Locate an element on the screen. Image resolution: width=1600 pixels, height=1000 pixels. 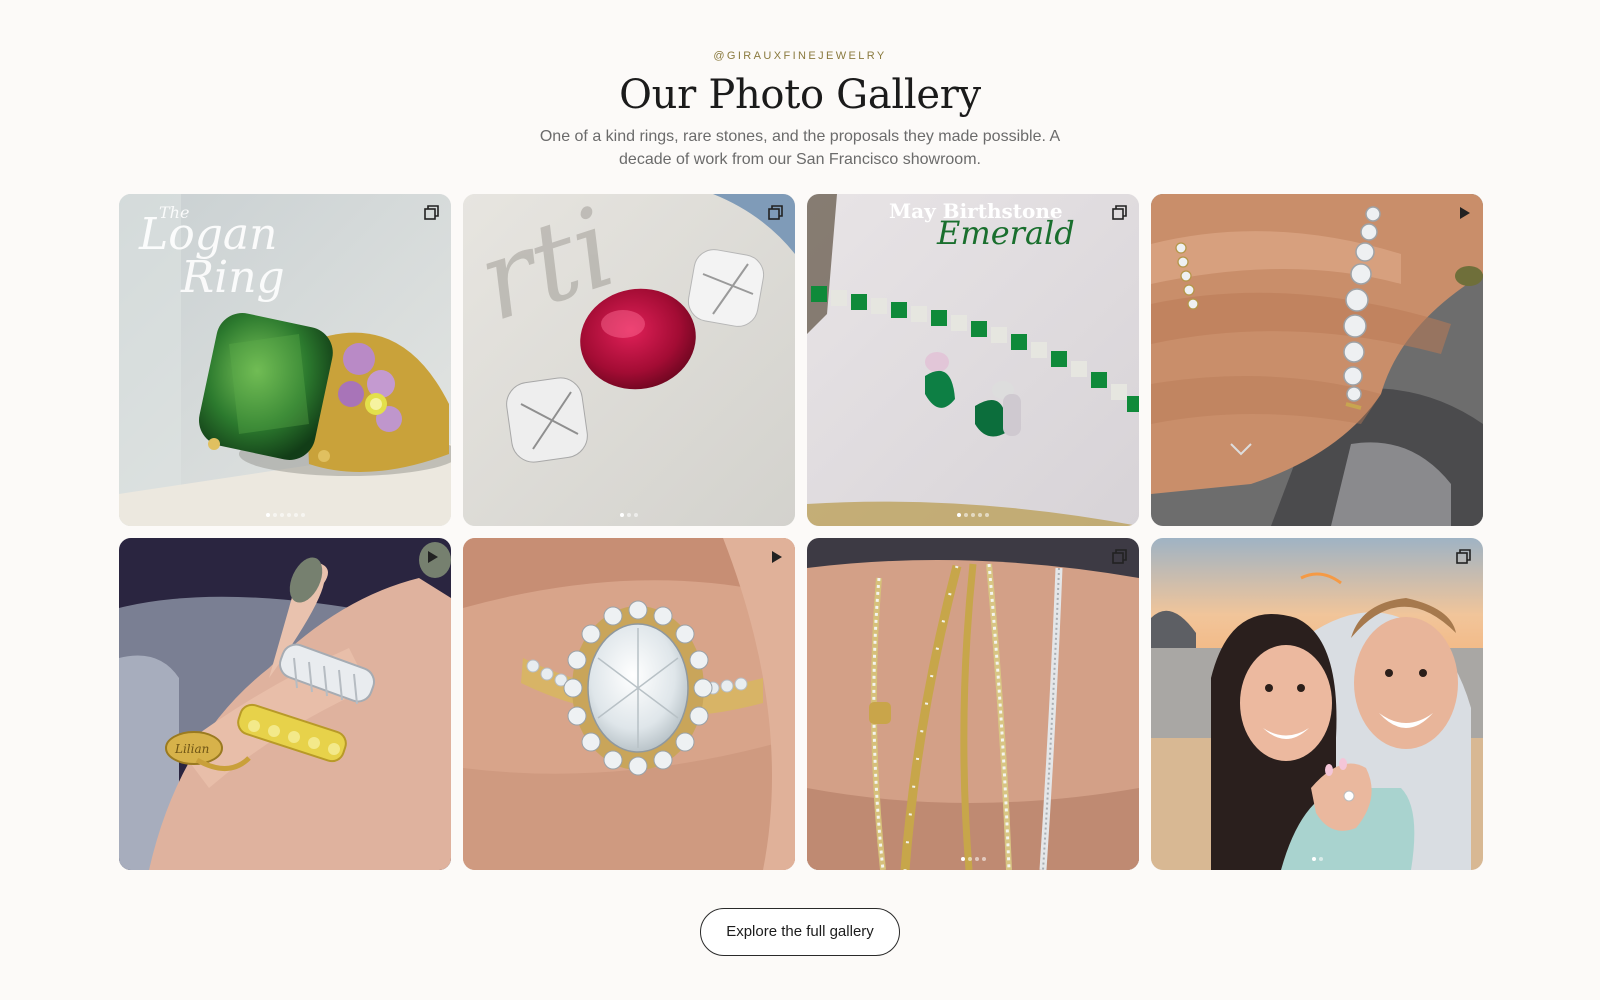
cta-wrap: Explore the full gallery is located at coordinates (800, 932).